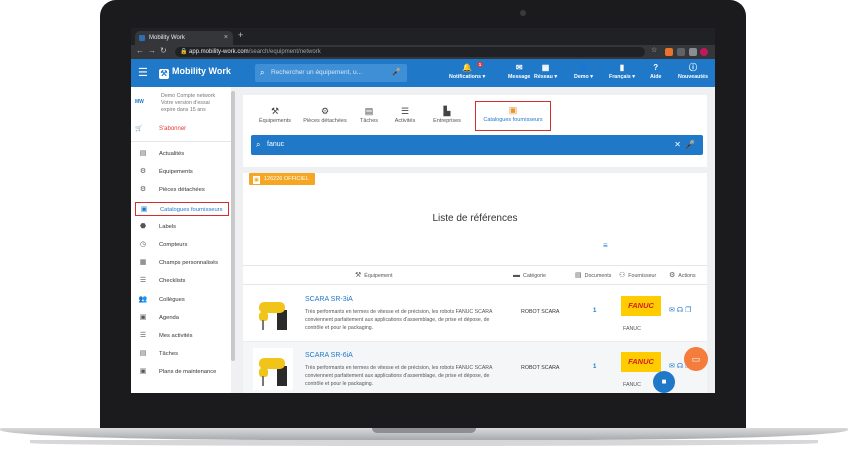 This screenshot has width=848, height=451. Describe the element at coordinates (143, 226) in the screenshot. I see `label-icon: ⬣` at that location.